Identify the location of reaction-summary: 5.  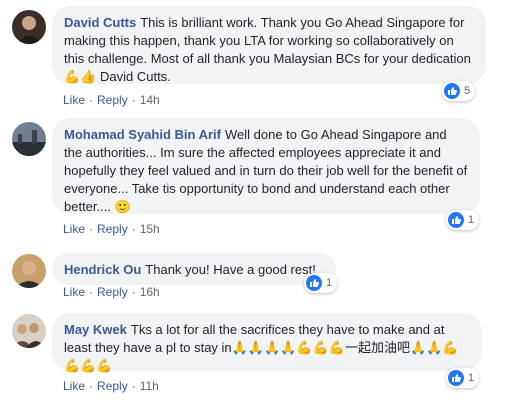
(459, 91).